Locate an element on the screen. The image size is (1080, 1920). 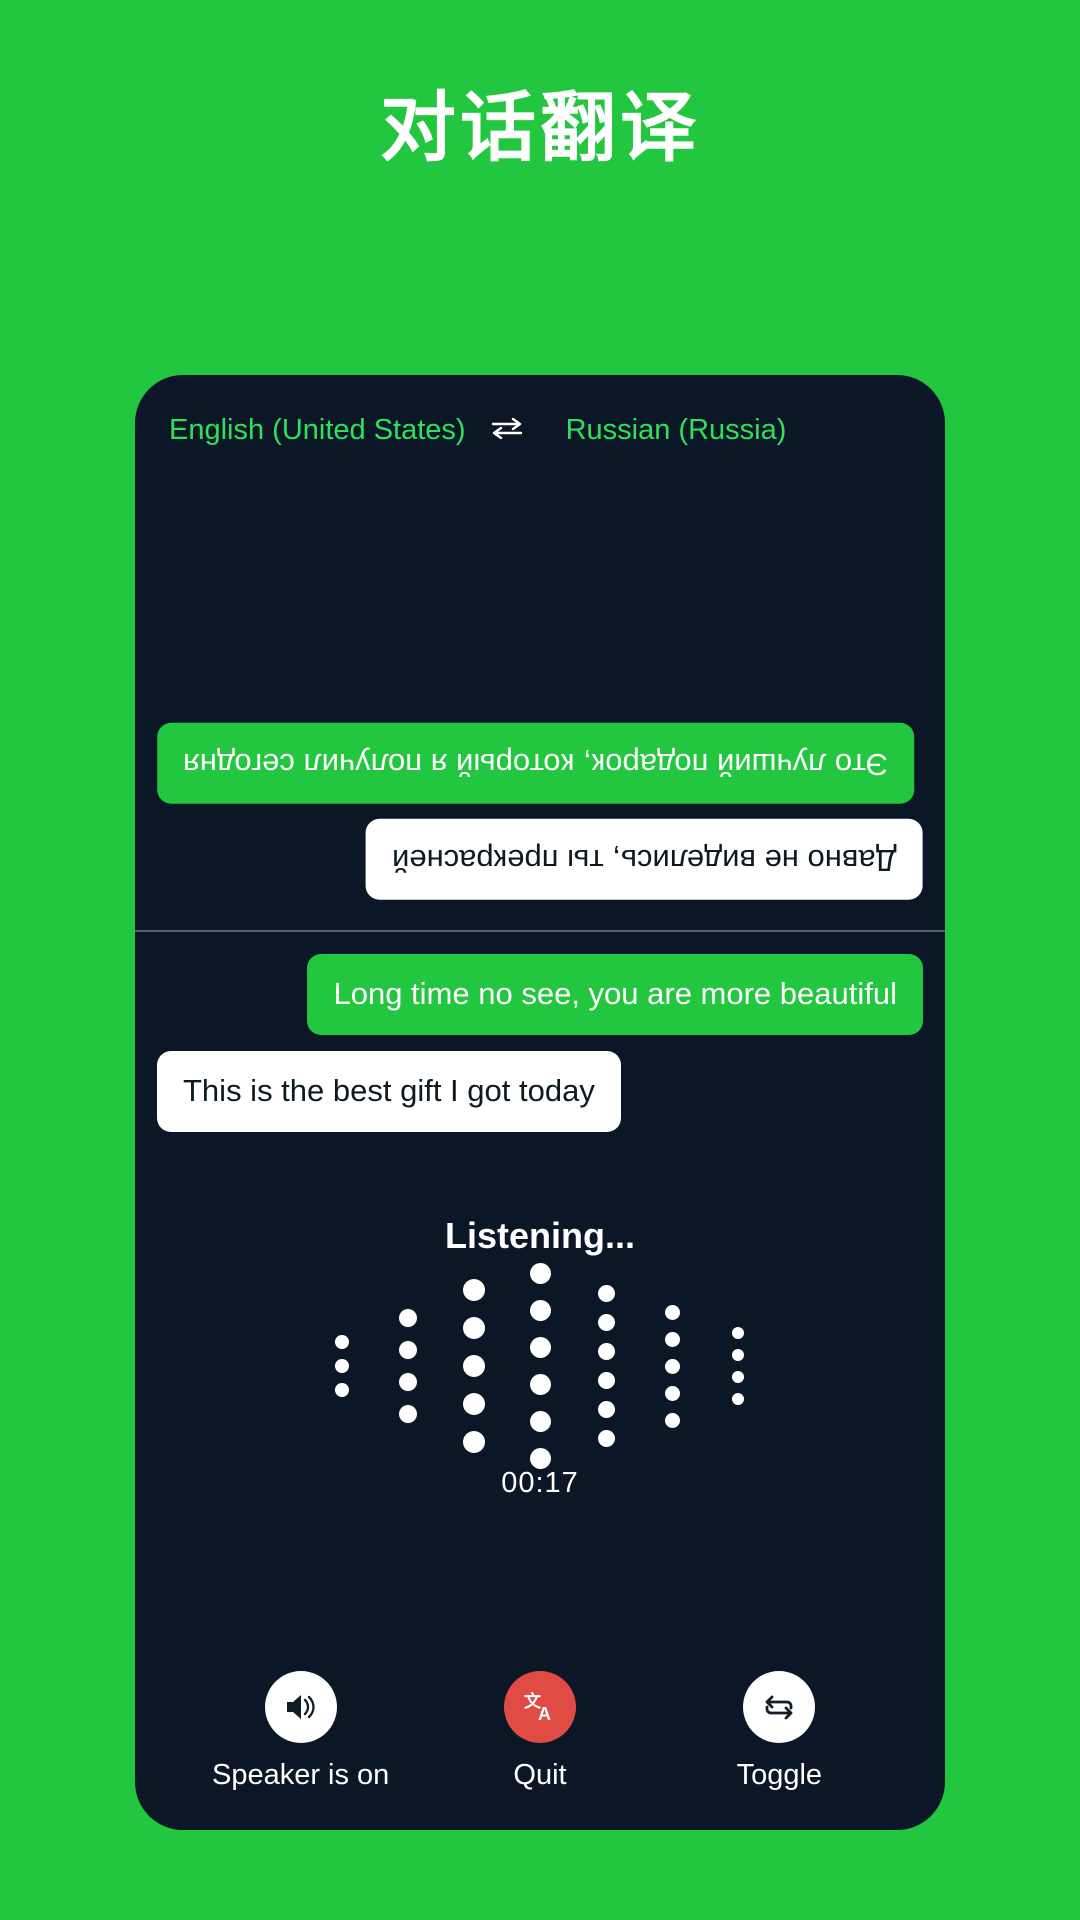
quit-button: 文 A Quit is located at coordinates (540, 1731).